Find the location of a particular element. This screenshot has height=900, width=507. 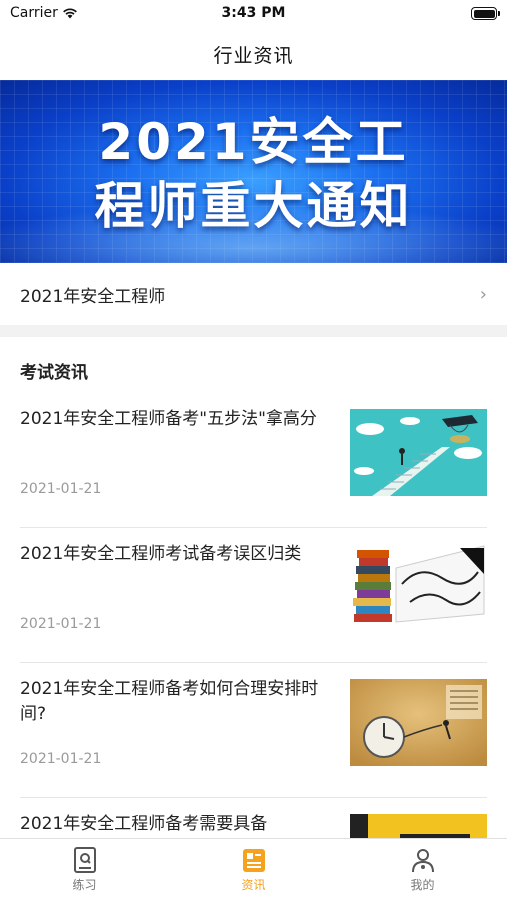

books-illustration is located at coordinates (418, 587).